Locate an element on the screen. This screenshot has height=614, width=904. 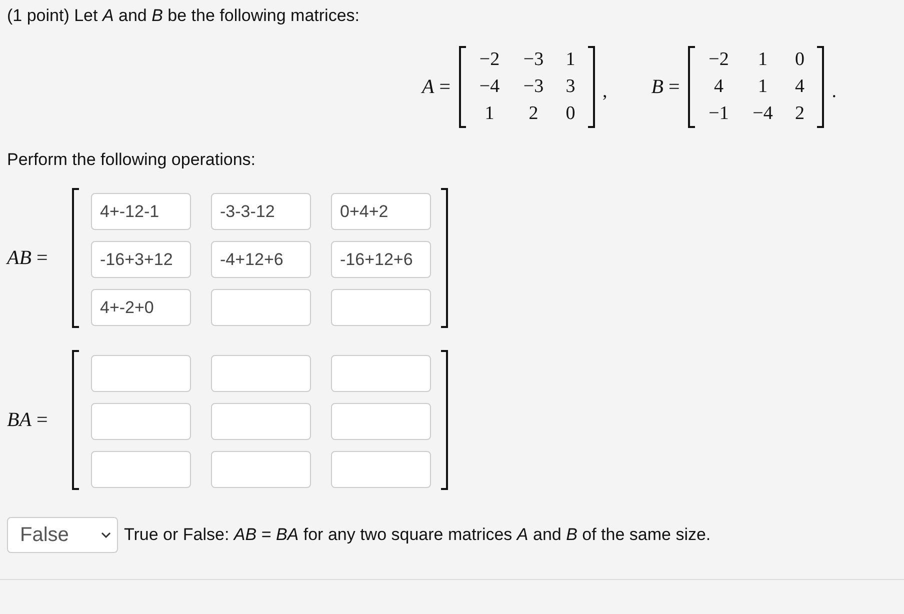
problem-intro: (1 point) Let A and B be the following matrices: is located at coordinates (183, 16).